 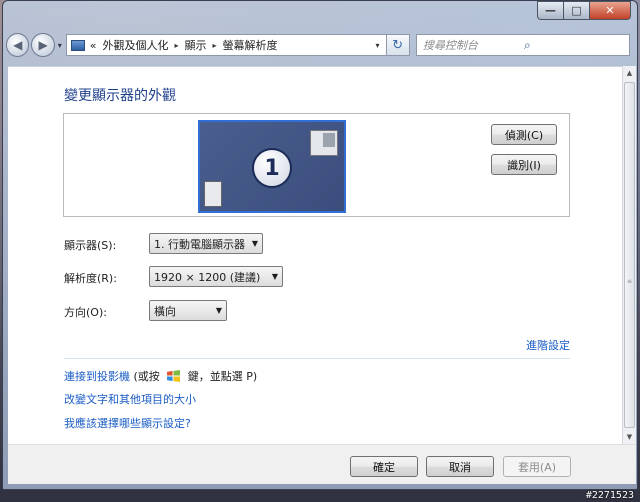 What do you see at coordinates (609, 495) in the screenshot?
I see `image-watermark: #2271523` at bounding box center [609, 495].